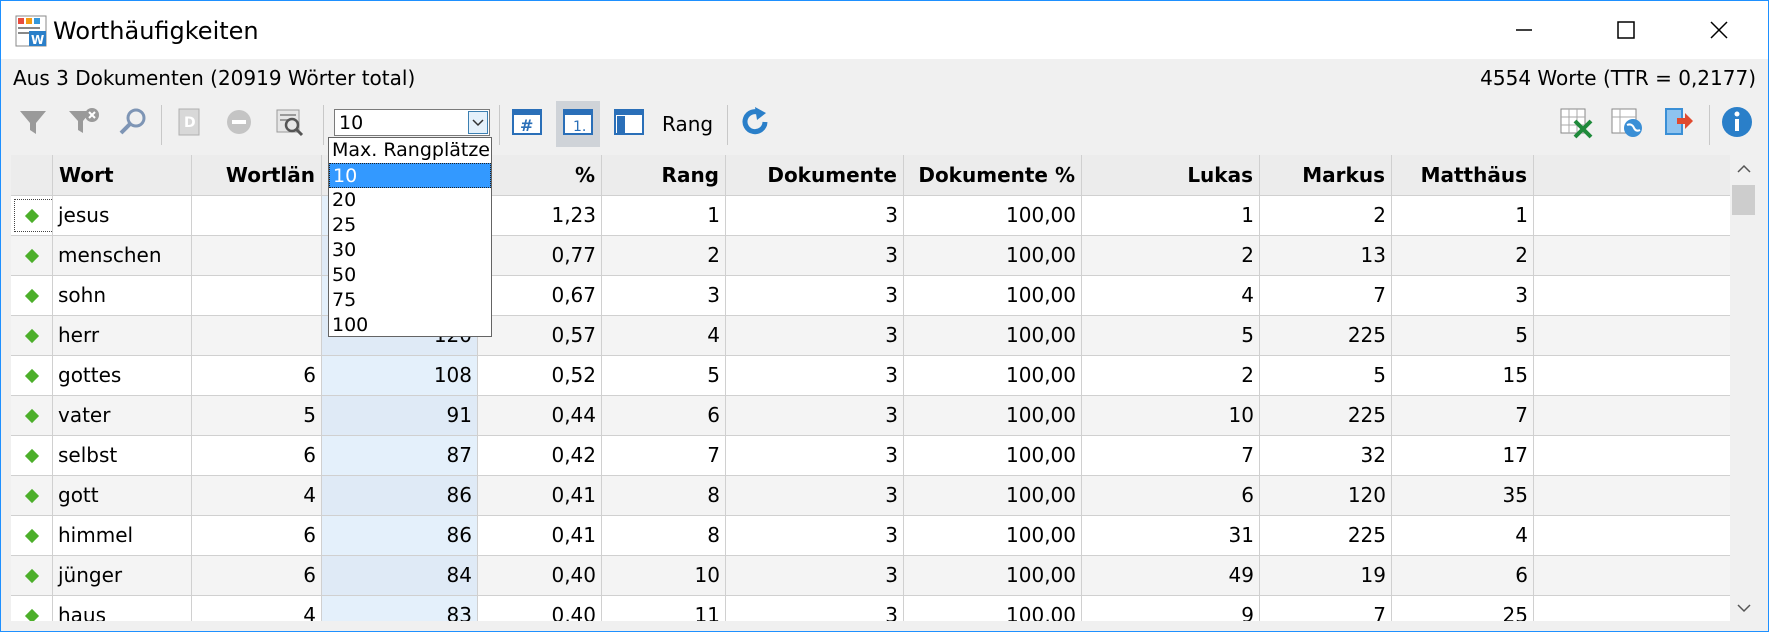  I want to click on cell-rang: 2, so click(664, 255).